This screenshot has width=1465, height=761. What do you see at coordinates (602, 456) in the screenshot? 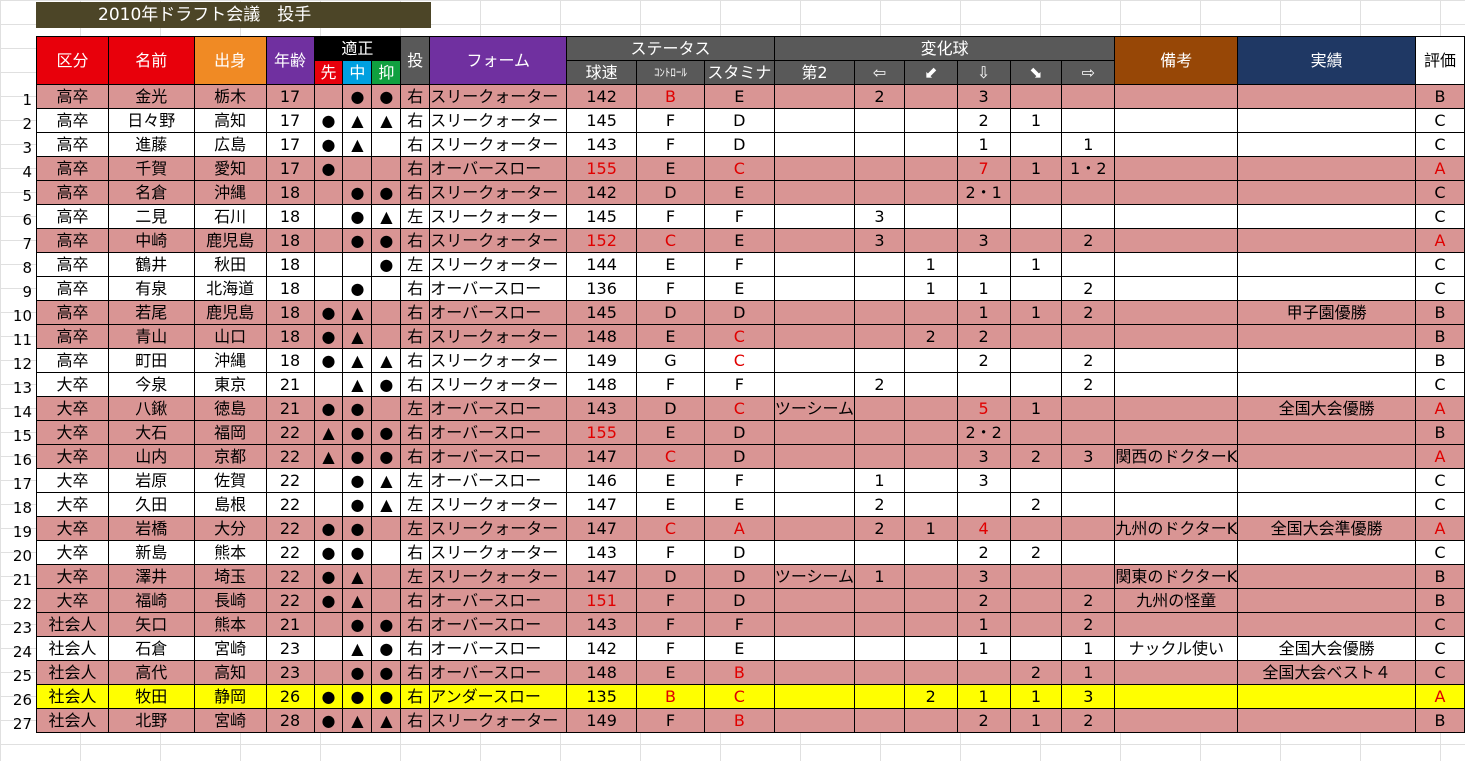
I see `velocity-cell: 147` at bounding box center [602, 456].